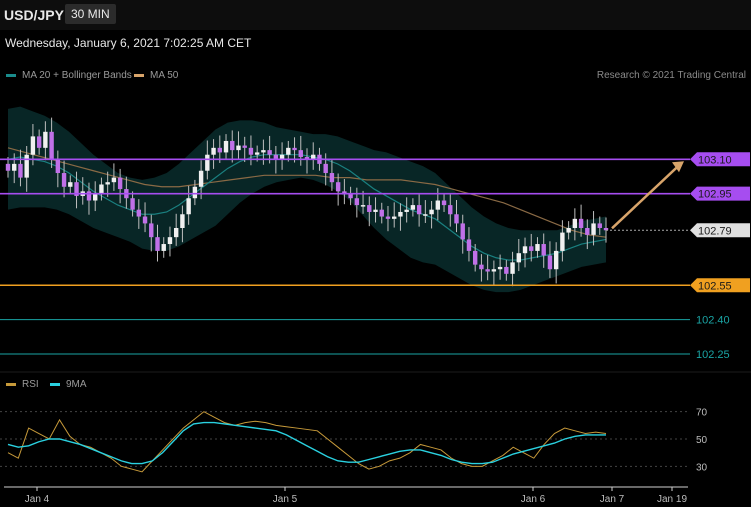  I want to click on level-label-102.40: 102.40, so click(713, 321).